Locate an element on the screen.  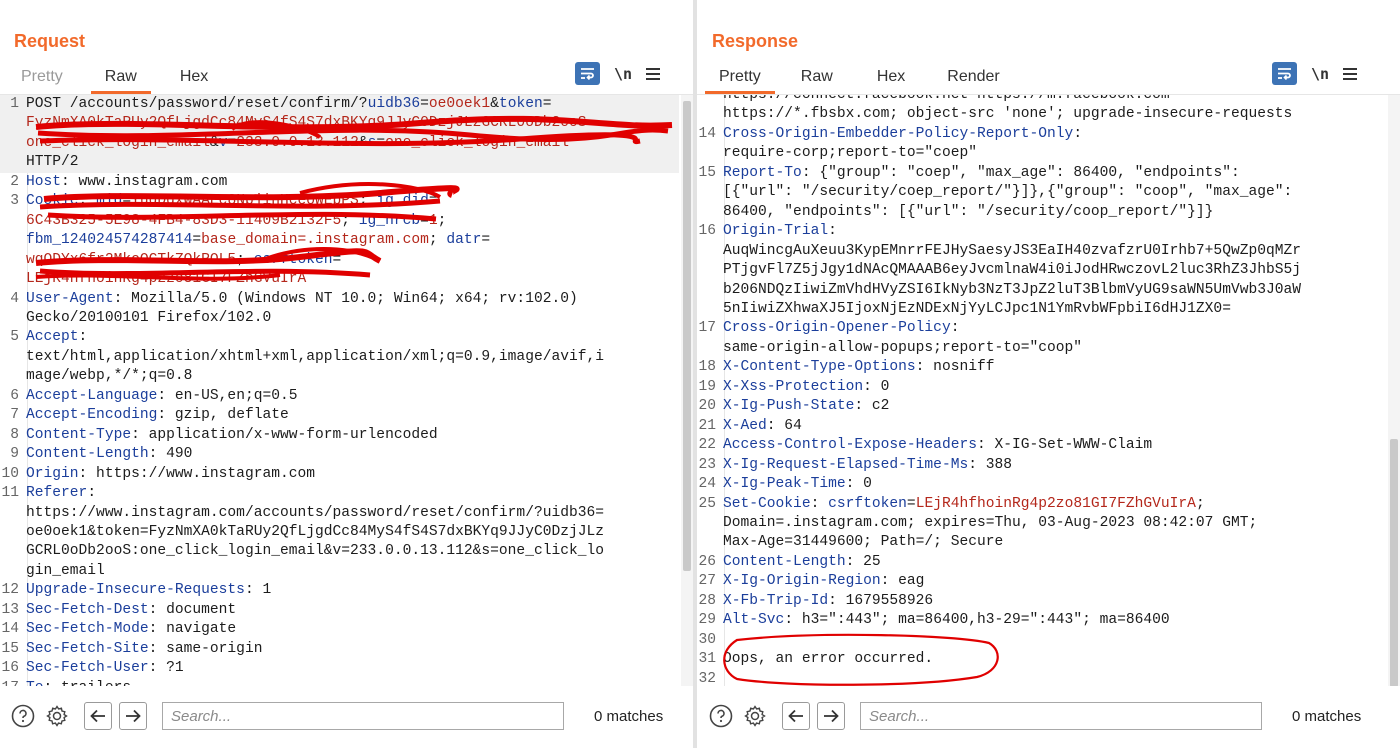
code-line: 30 is located at coordinates (1041, 640).